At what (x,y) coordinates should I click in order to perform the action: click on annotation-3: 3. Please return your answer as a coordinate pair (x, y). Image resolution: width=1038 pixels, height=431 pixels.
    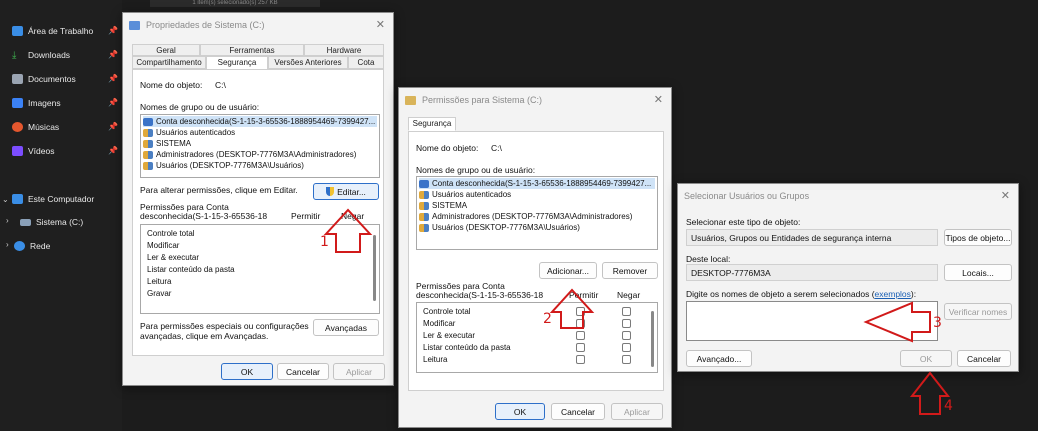
    Looking at the image, I should click on (937, 323).